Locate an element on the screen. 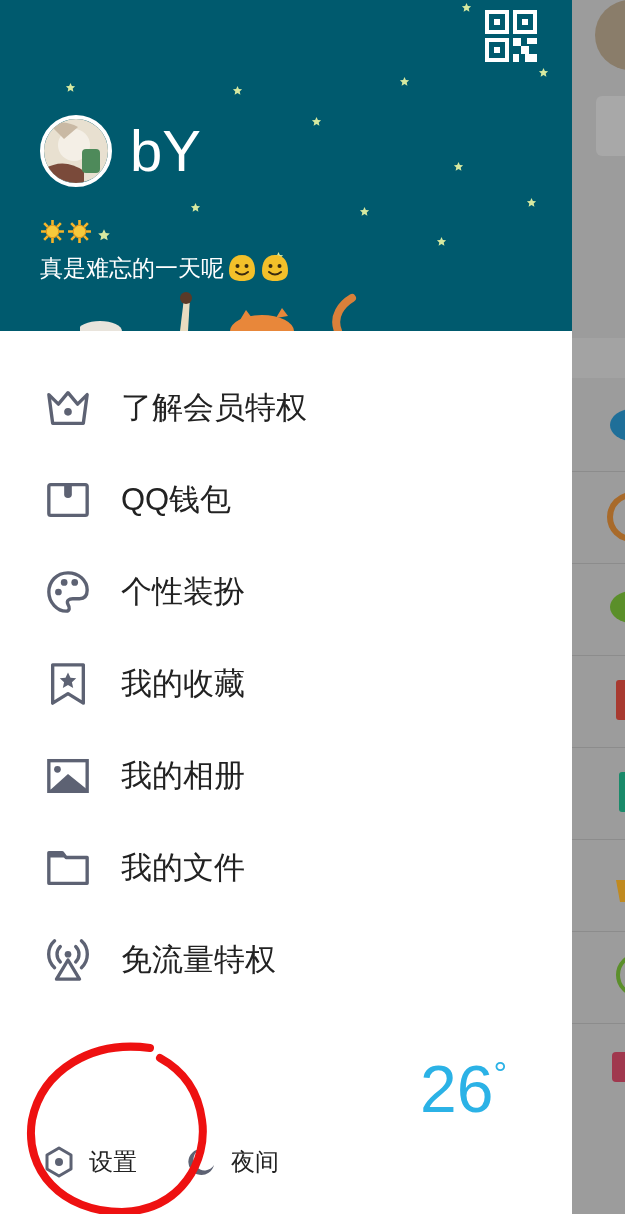  antenna-icon is located at coordinates (68, 960).